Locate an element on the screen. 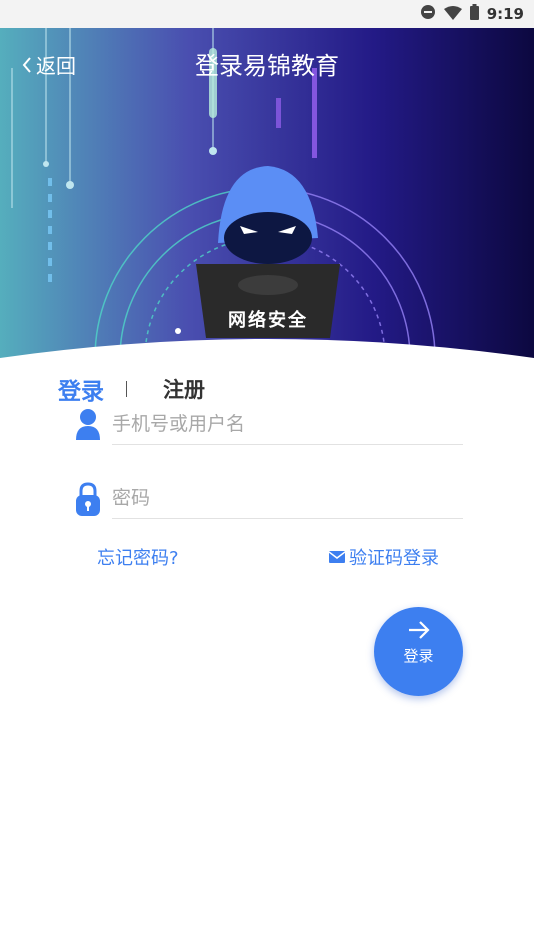  username-field is located at coordinates (287, 424).